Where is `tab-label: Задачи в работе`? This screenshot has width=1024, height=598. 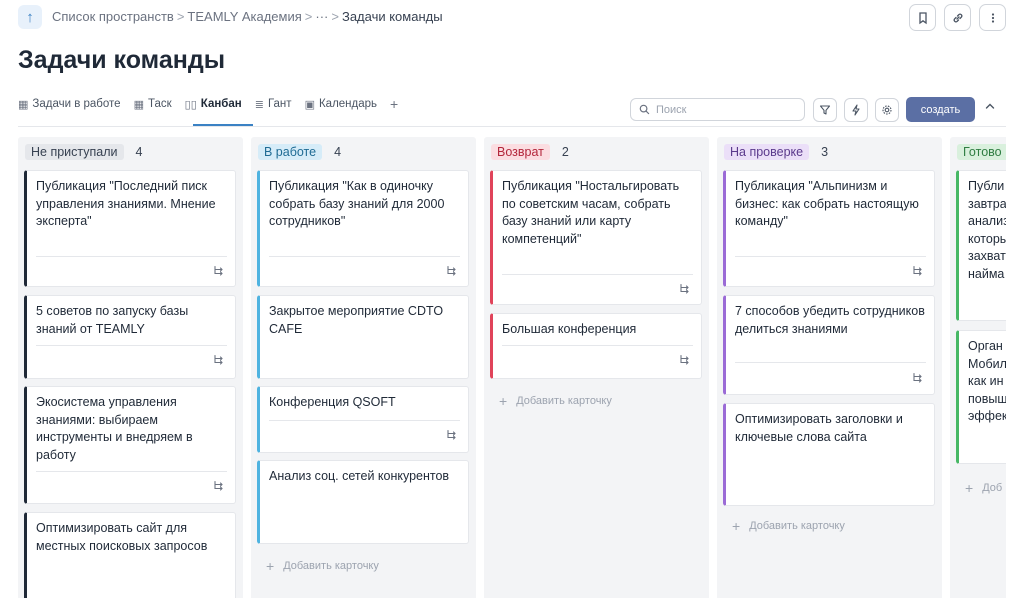
tab-label: Задачи в работе is located at coordinates (76, 104).